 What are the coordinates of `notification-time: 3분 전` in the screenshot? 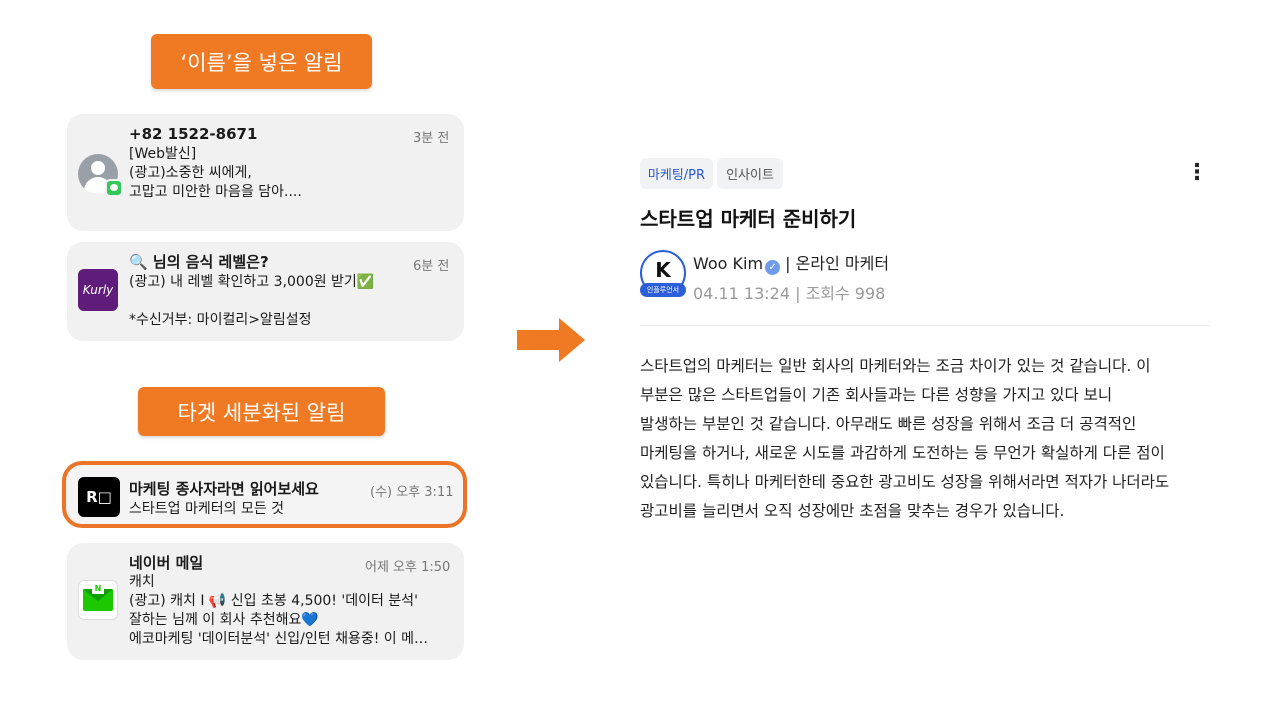 It's located at (431, 138).